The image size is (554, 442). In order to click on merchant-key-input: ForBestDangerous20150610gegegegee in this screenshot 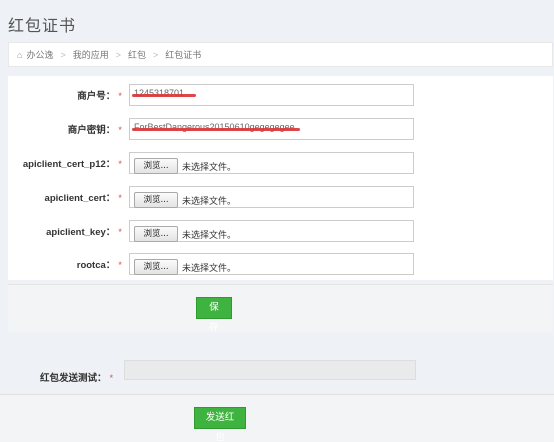, I will do `click(271, 129)`.